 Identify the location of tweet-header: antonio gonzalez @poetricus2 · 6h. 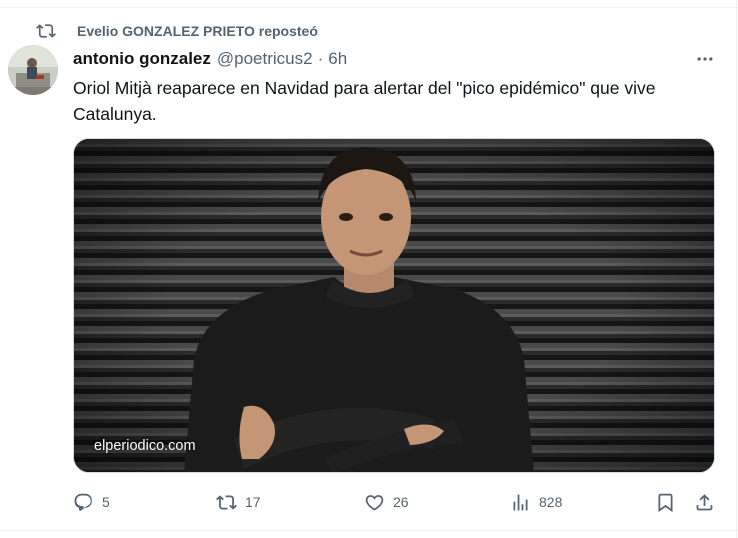
(210, 59).